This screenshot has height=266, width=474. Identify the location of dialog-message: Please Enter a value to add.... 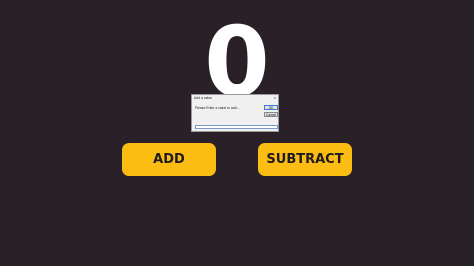
(217, 108).